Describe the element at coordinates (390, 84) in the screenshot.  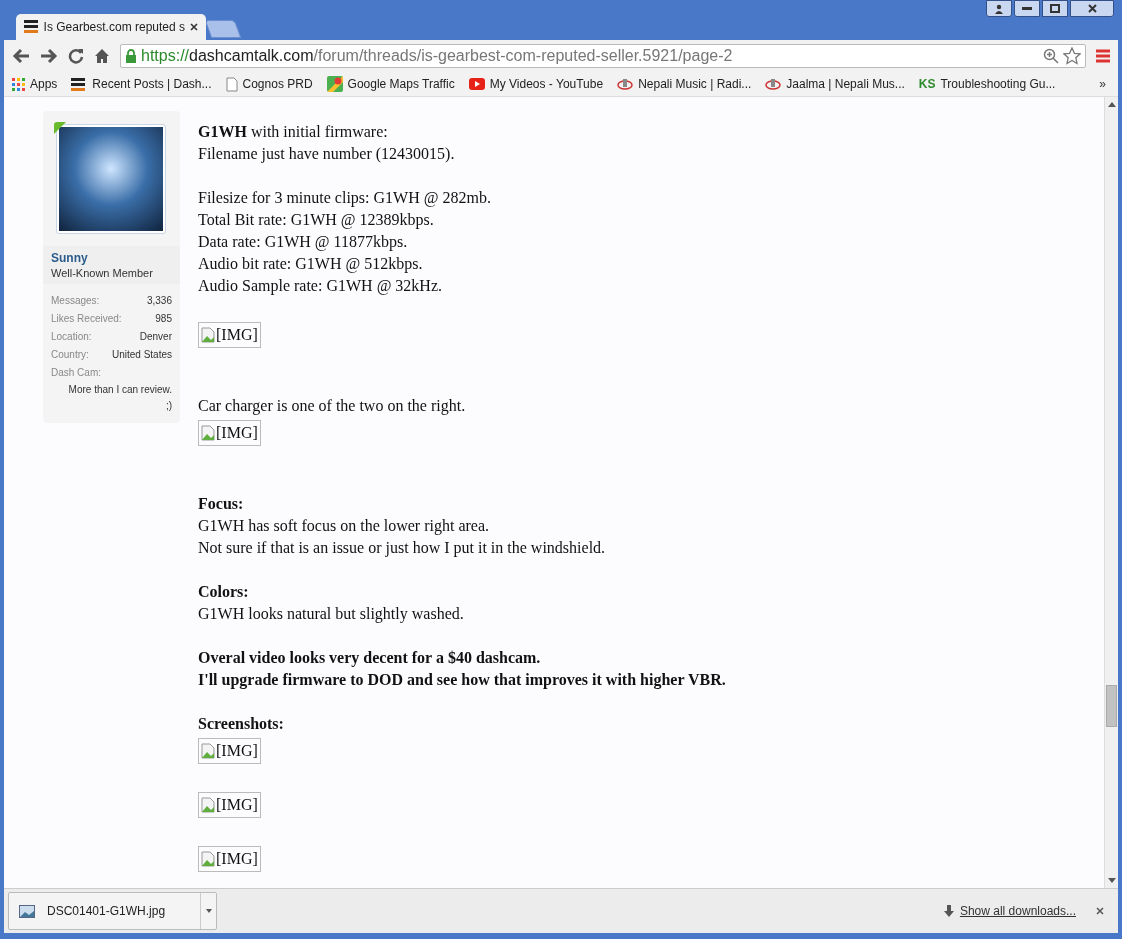
I see `bookmark: Google Maps Traffic` at that location.